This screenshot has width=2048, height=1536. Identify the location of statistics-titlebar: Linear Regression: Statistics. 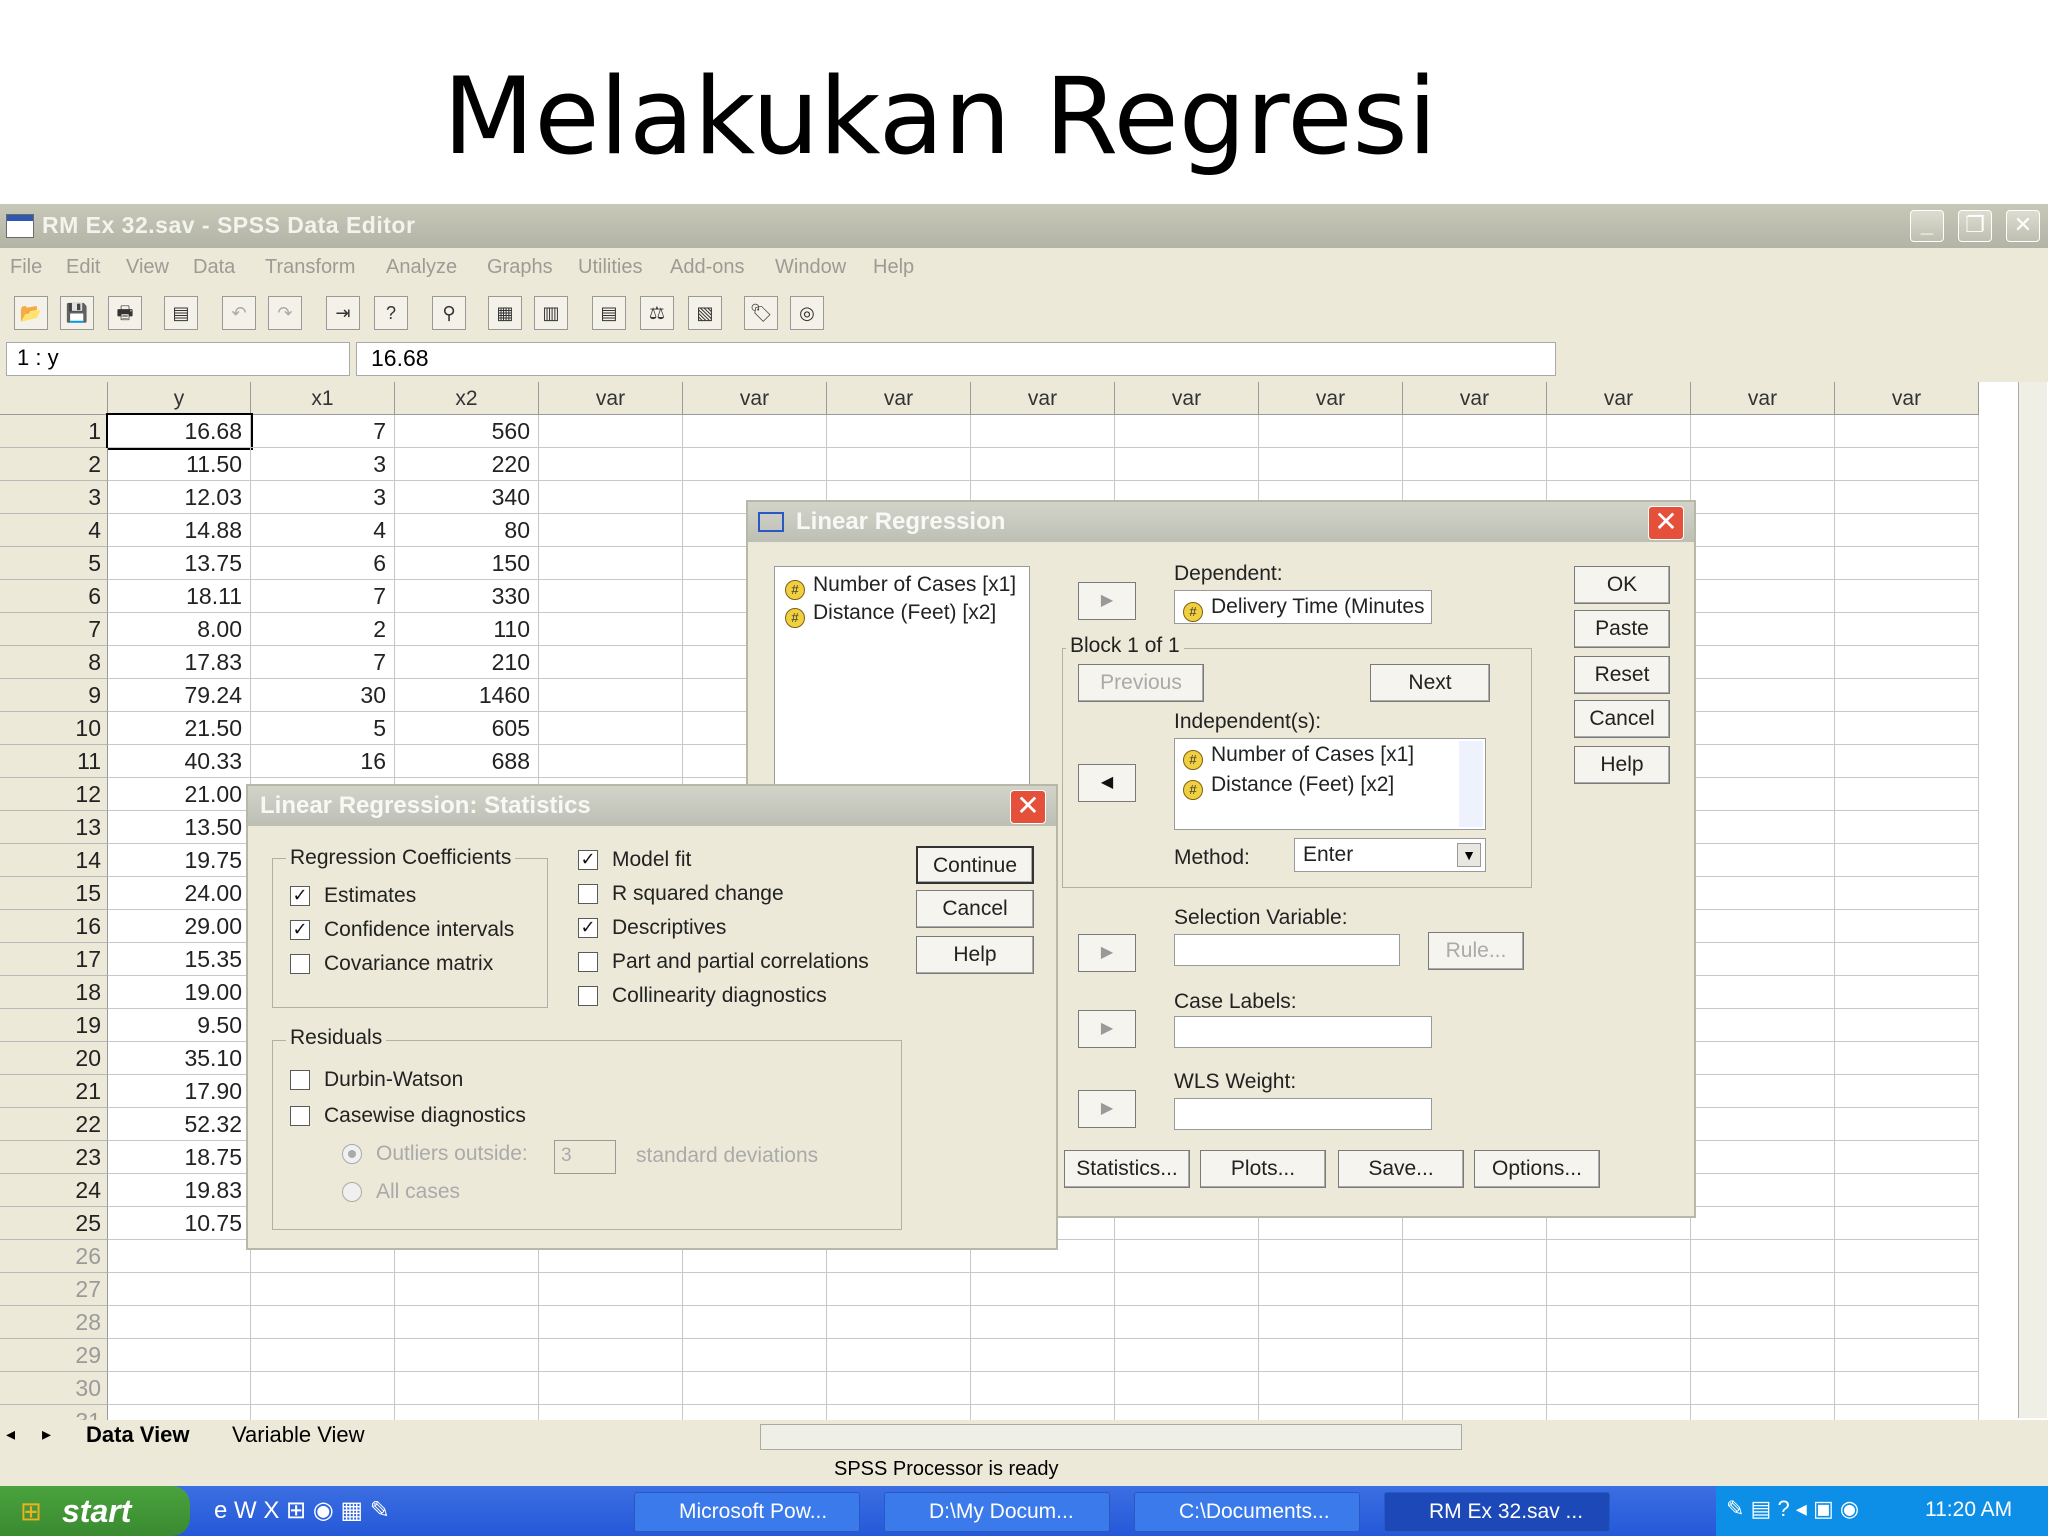
(652, 806).